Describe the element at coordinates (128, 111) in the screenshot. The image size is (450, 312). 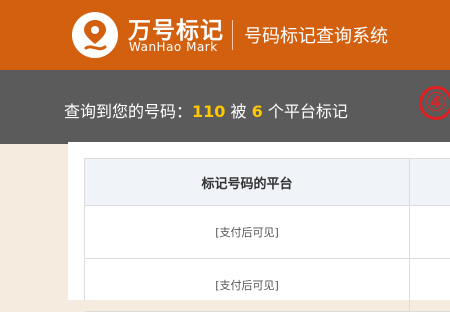
I see `result-prefix: 查询到您的号码：` at that location.